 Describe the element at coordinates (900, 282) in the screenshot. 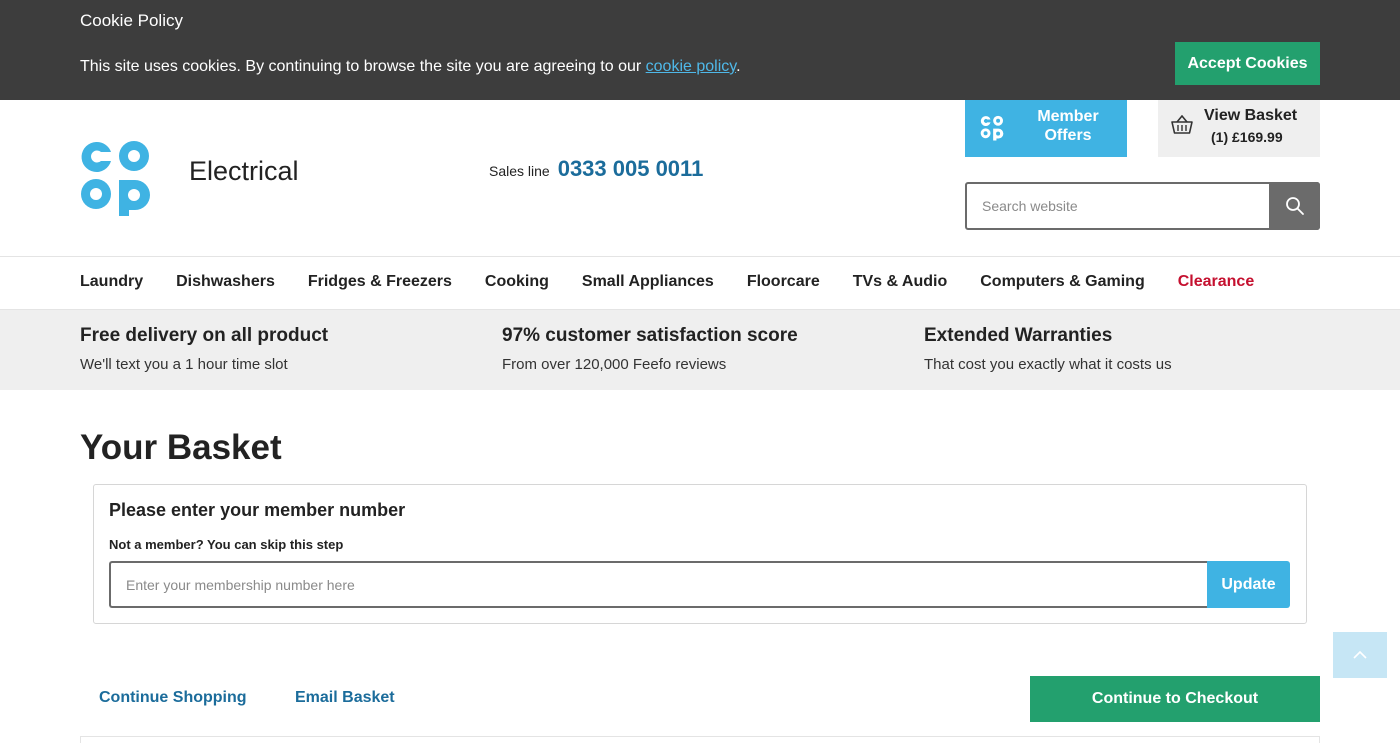

I see `nav-item-tvs-audio: TVs & Audio` at that location.